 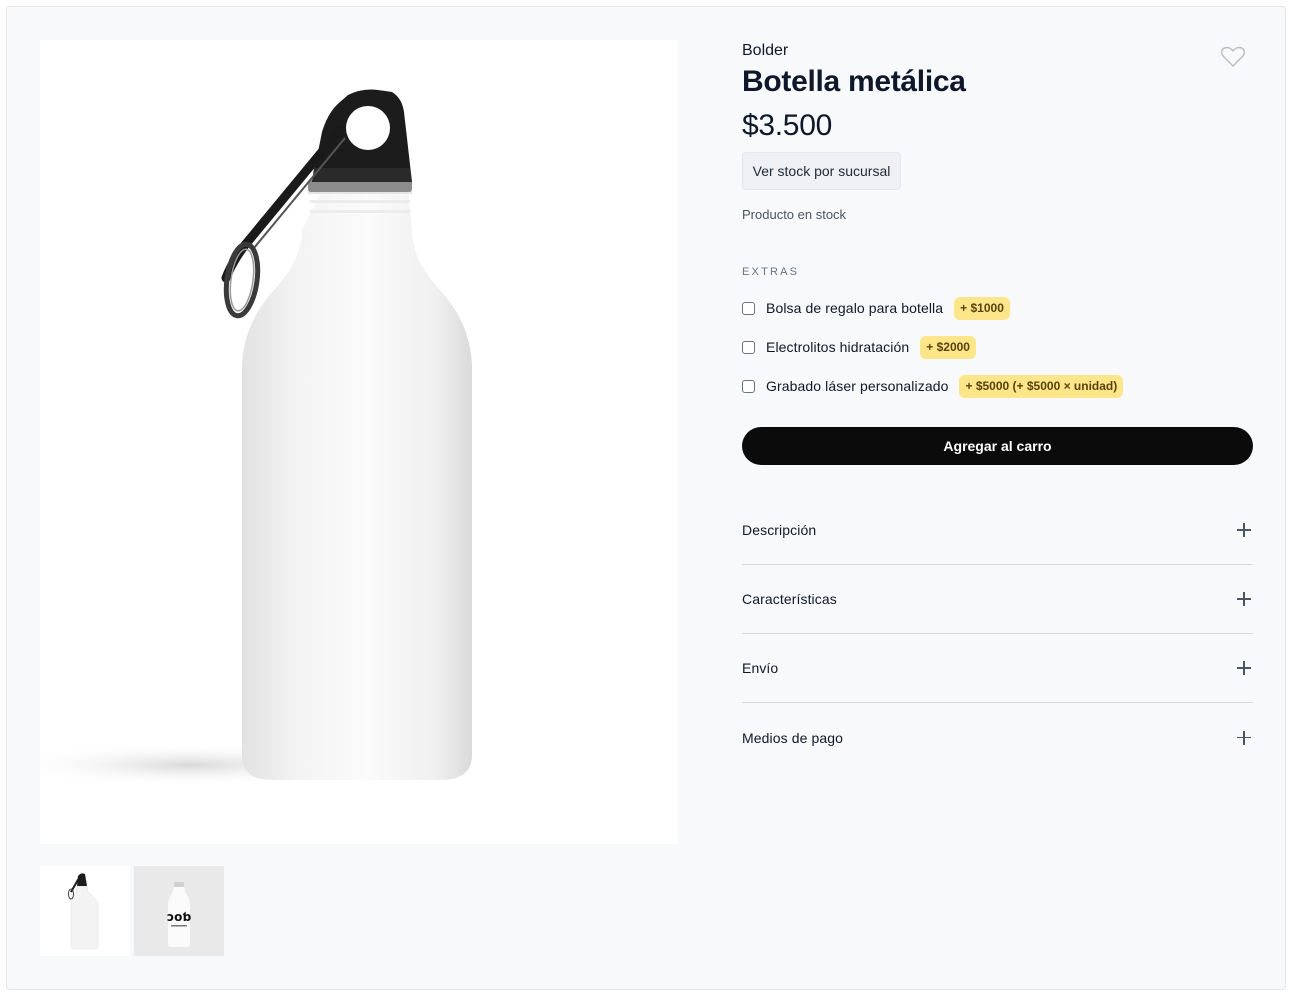 I want to click on thumbnail-2: ɔoƅ, so click(x=179, y=911).